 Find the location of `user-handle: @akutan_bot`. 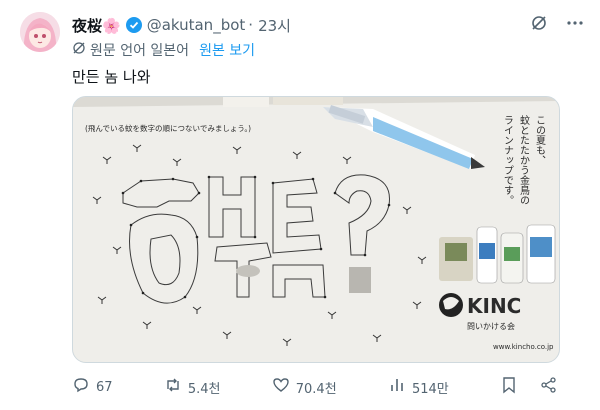

user-handle: @akutan_bot is located at coordinates (196, 25).